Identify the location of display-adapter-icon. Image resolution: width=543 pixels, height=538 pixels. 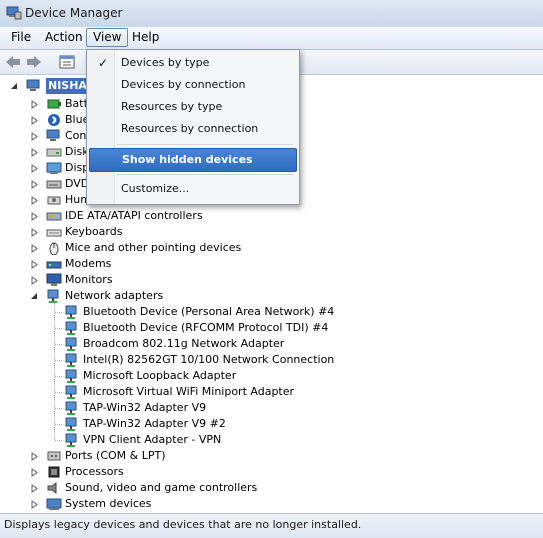
(54, 168).